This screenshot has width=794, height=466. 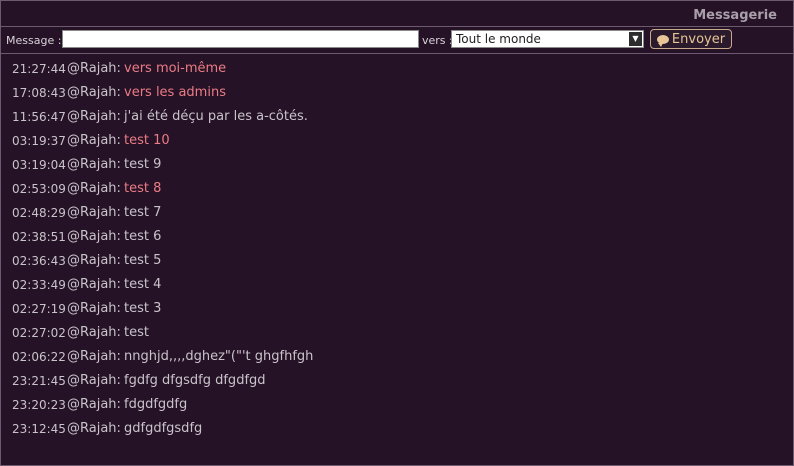 What do you see at coordinates (635, 39) in the screenshot?
I see `chevron-down-icon: ▼` at bounding box center [635, 39].